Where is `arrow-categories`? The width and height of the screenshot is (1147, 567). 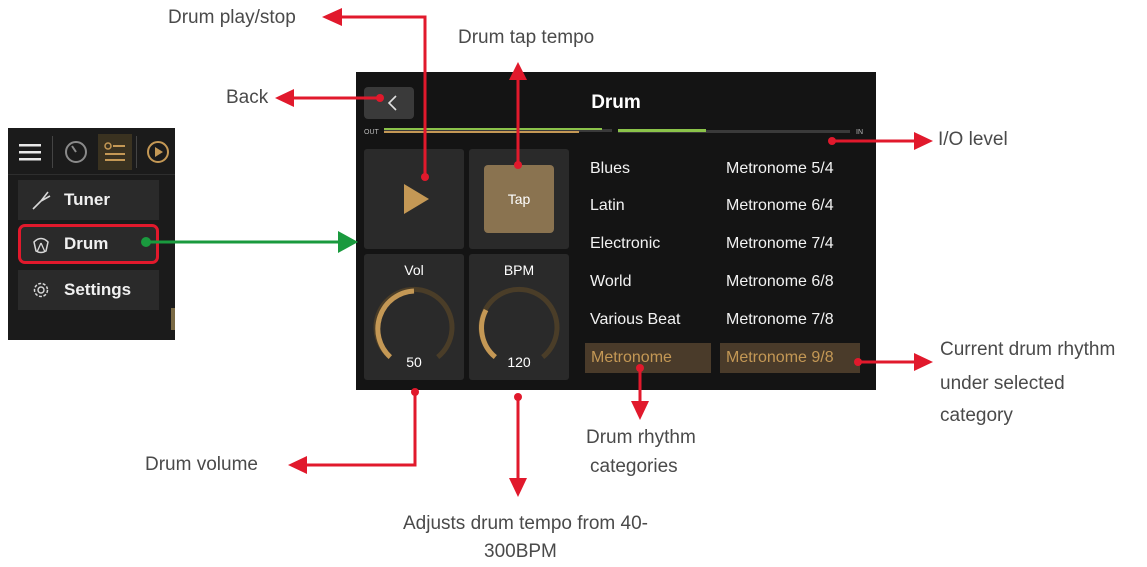 arrow-categories is located at coordinates (640, 392).